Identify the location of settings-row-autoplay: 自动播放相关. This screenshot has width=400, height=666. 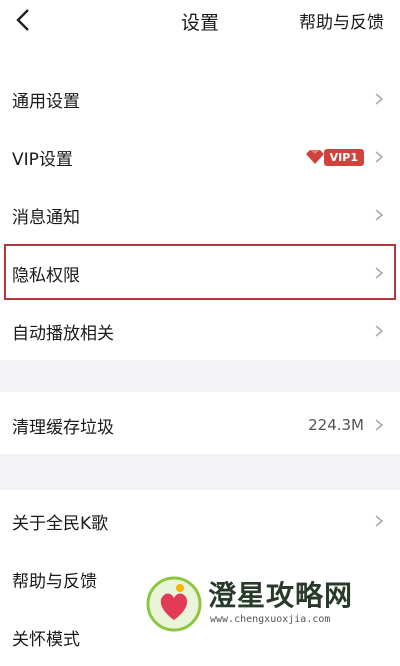
(200, 331).